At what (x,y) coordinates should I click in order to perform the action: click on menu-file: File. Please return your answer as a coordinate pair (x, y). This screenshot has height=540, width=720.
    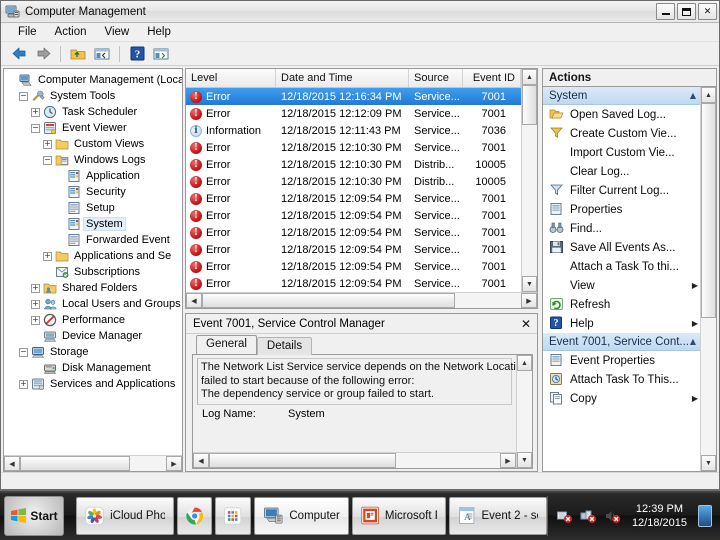
    Looking at the image, I should click on (27, 32).